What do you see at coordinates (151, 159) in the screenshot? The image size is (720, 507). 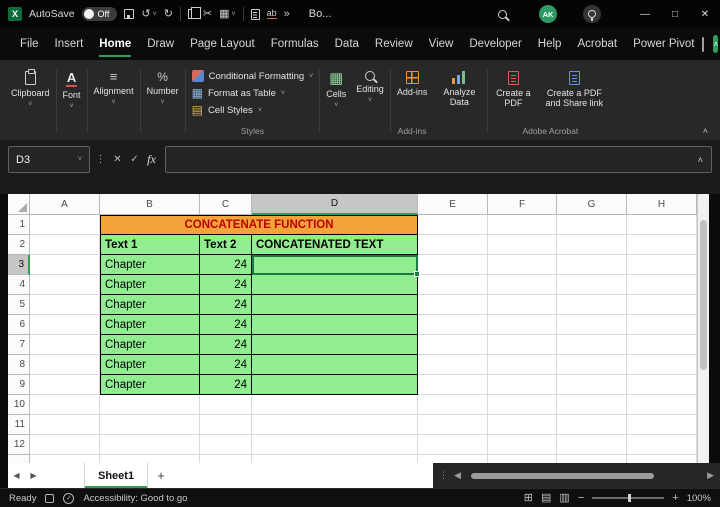 I see `insert-function-button: fx` at bounding box center [151, 159].